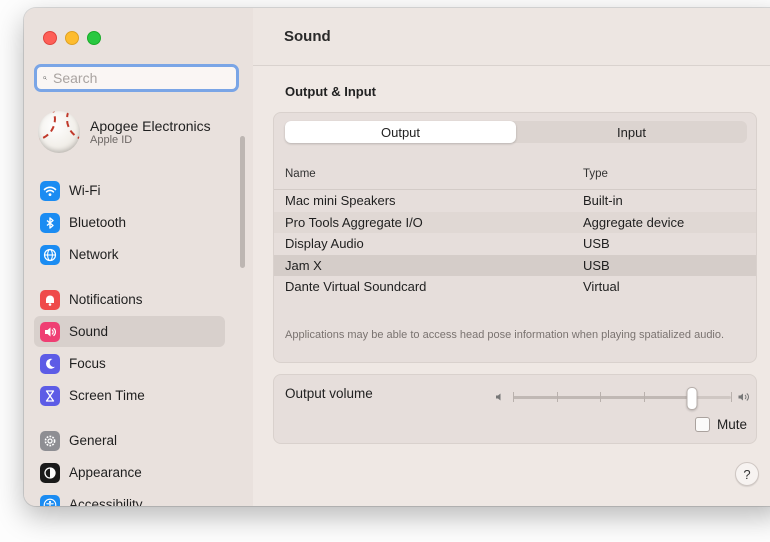 This screenshot has width=770, height=542. What do you see at coordinates (107, 395) in the screenshot?
I see `sidebar-item-label: Screen Time` at bounding box center [107, 395].